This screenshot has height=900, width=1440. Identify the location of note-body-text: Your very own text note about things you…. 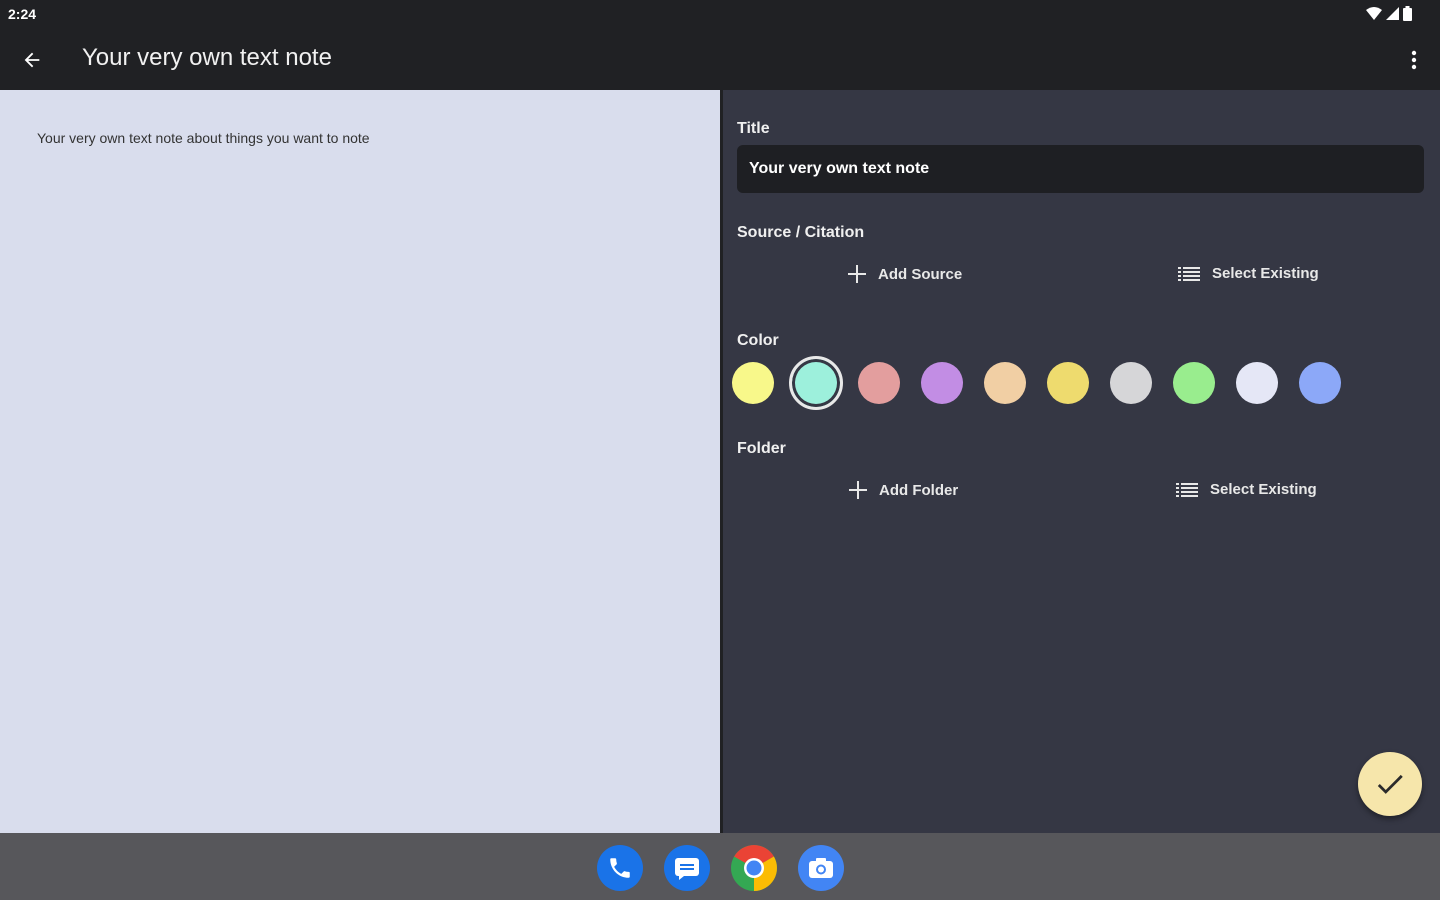
(203, 138).